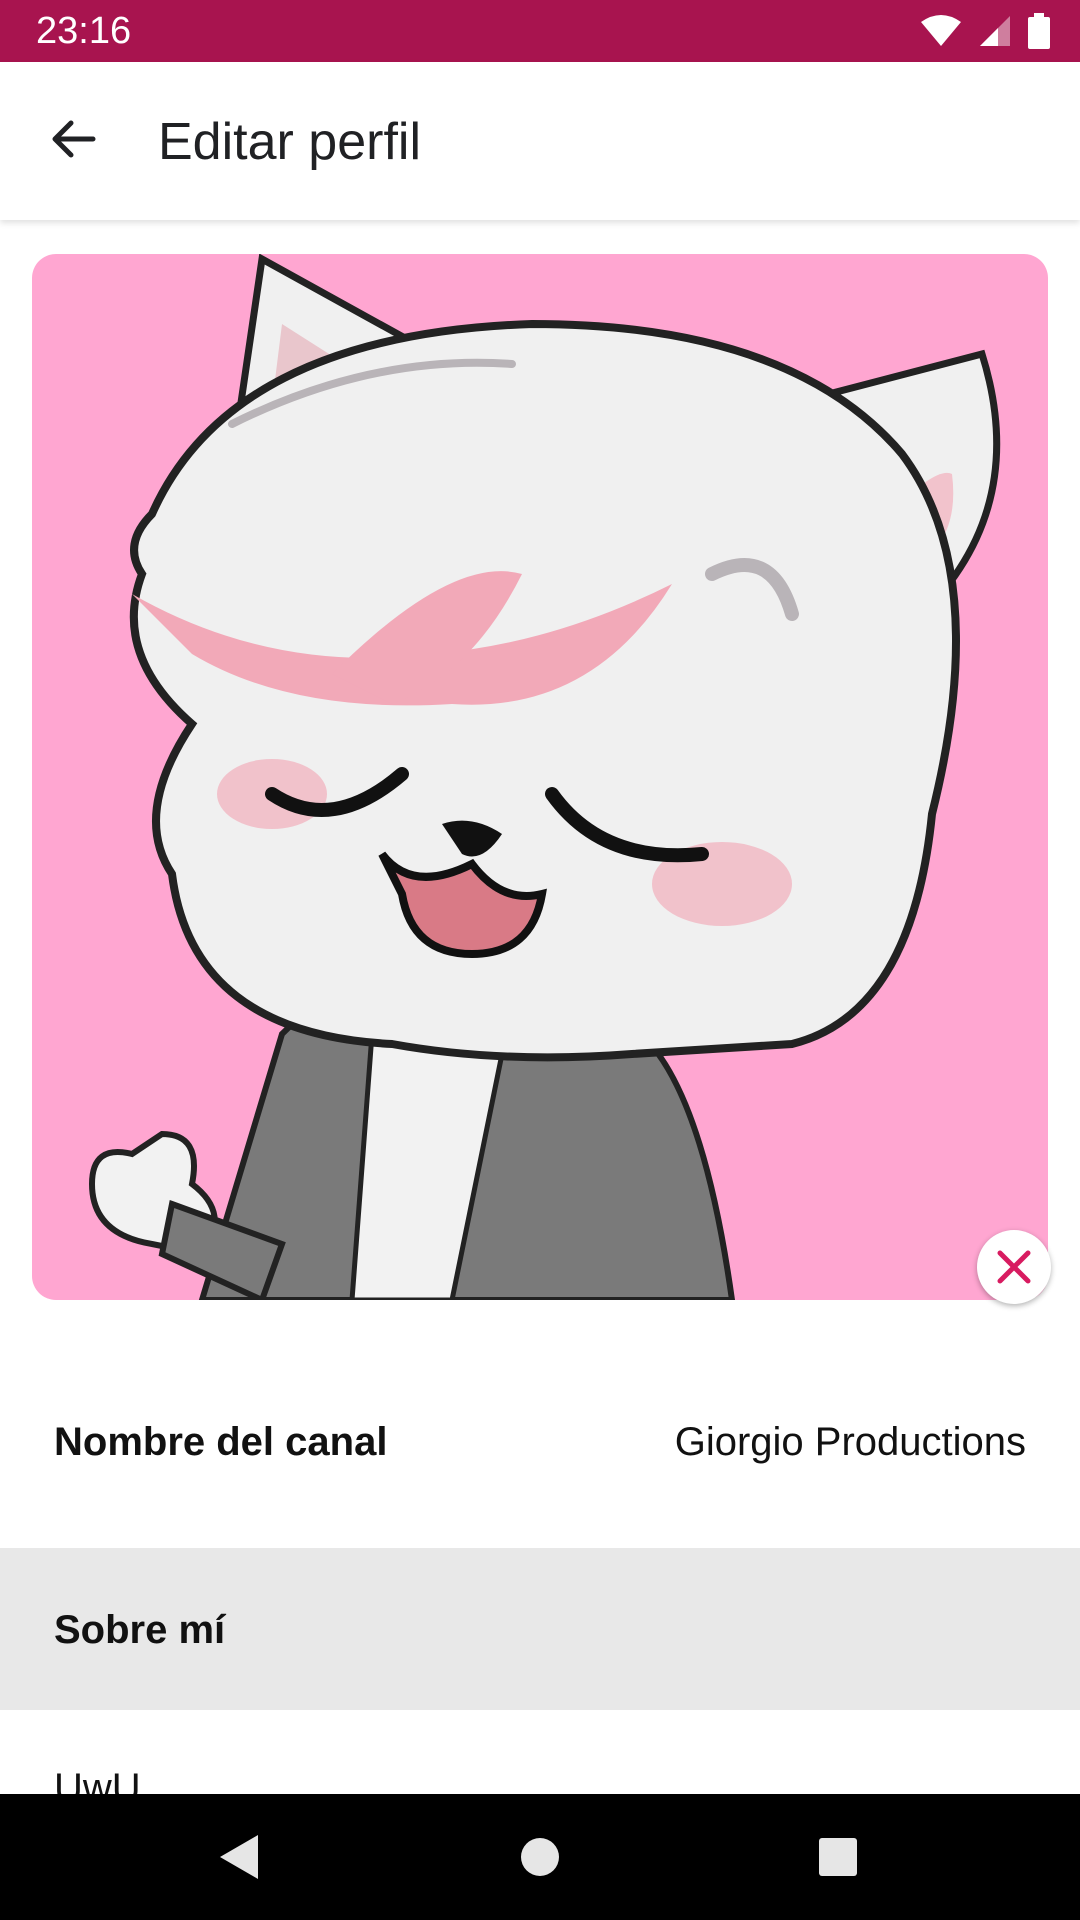  Describe the element at coordinates (540, 1440) in the screenshot. I see `channel-name-row: Nombre del canal Giorgio Productions` at that location.